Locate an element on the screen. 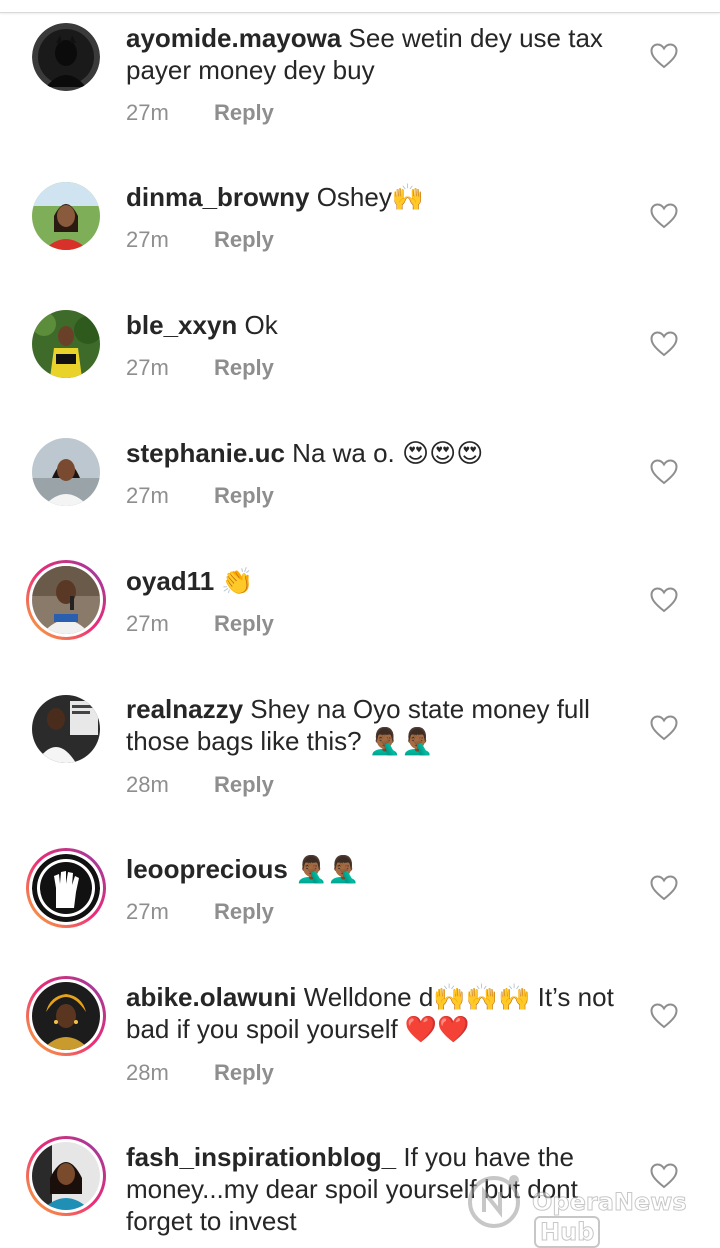 The width and height of the screenshot is (720, 1248). comment-username: abike.olawuni is located at coordinates (211, 997).